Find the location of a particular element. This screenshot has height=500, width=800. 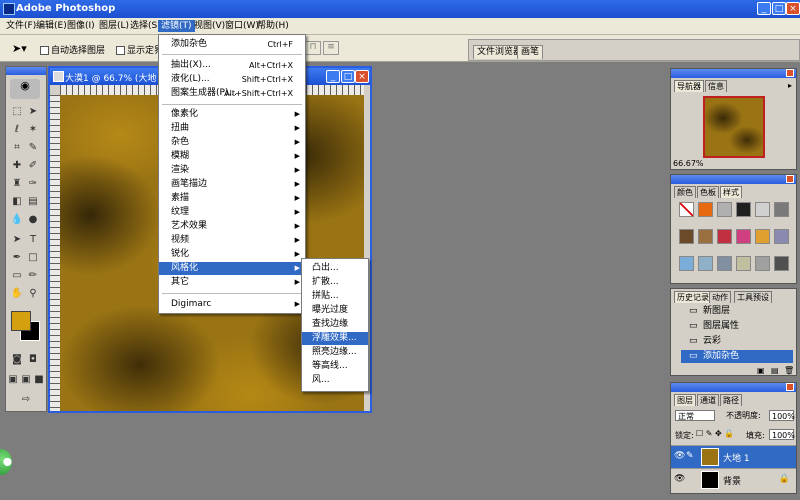

move-tool-icon: ➤ is located at coordinates (33, 112).